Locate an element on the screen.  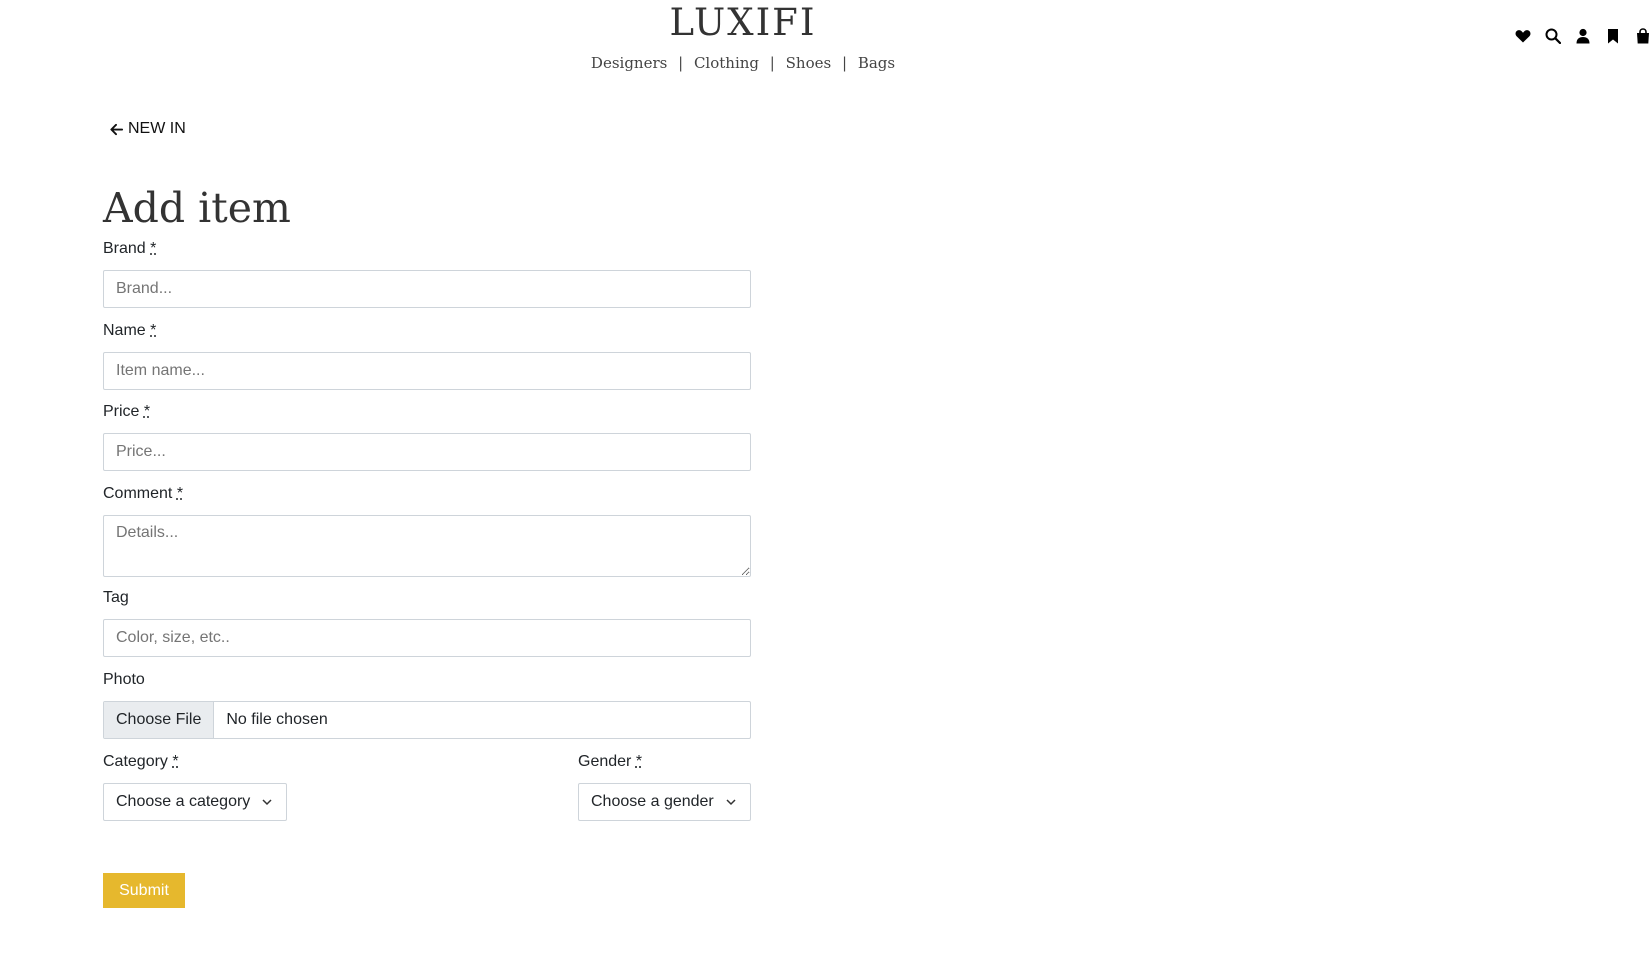
brand-label: Brand * is located at coordinates (427, 251).